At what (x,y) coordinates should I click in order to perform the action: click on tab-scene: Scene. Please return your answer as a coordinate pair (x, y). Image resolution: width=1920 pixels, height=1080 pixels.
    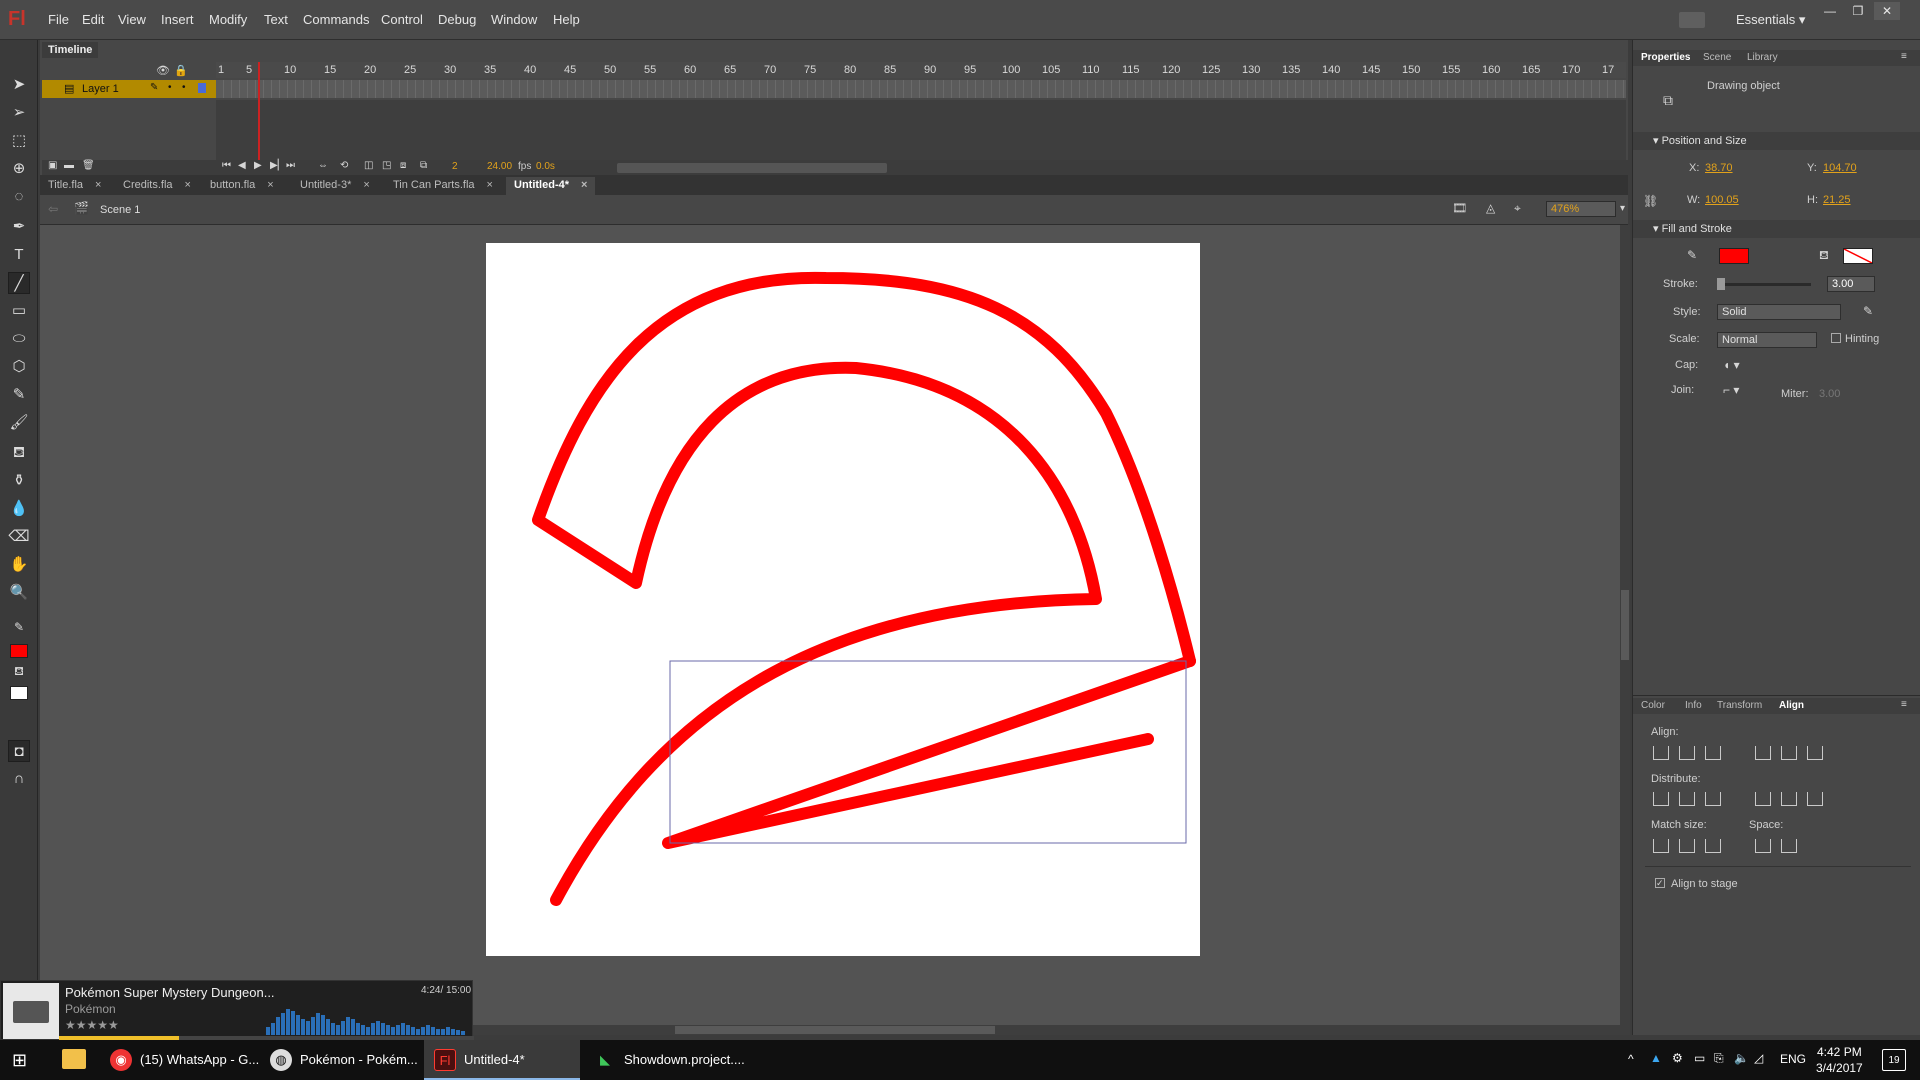
    Looking at the image, I should click on (1717, 57).